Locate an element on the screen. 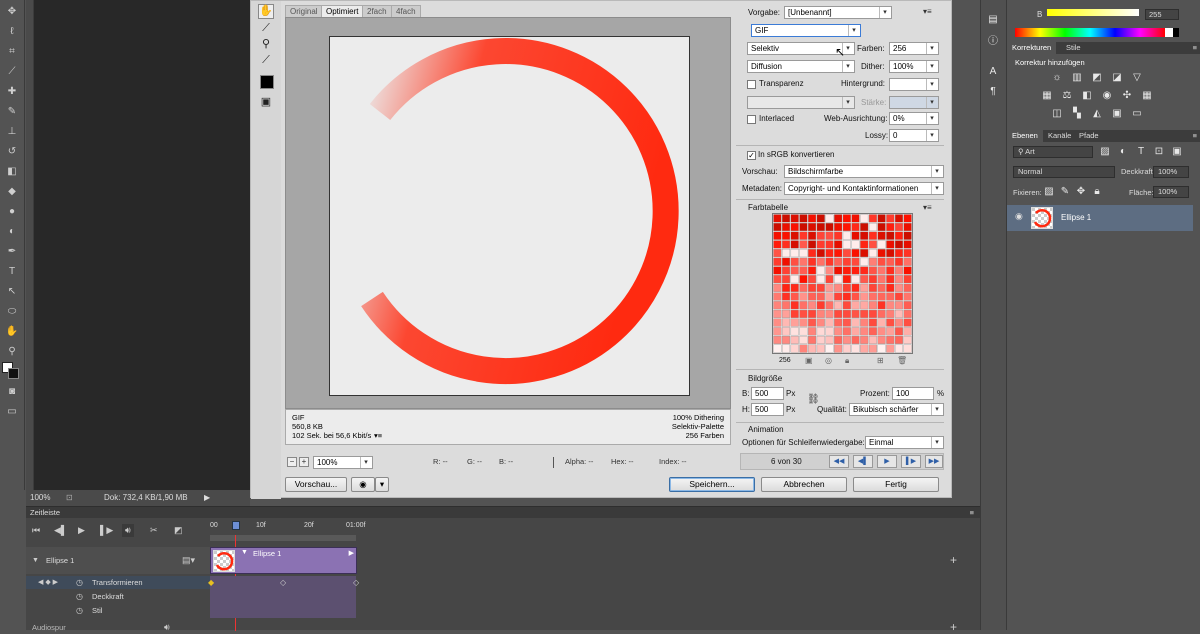  tab-layers: Ebenen is located at coordinates (1025, 136).